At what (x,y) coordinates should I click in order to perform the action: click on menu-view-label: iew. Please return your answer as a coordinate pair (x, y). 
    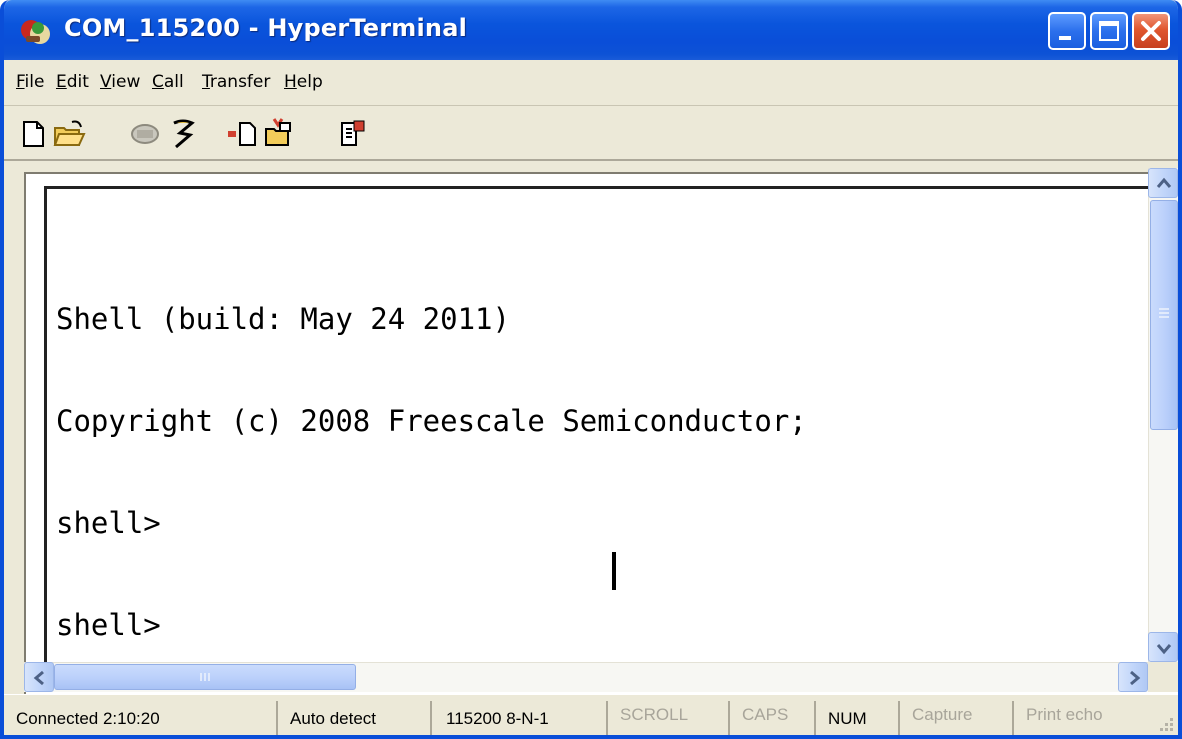
    Looking at the image, I should click on (126, 82).